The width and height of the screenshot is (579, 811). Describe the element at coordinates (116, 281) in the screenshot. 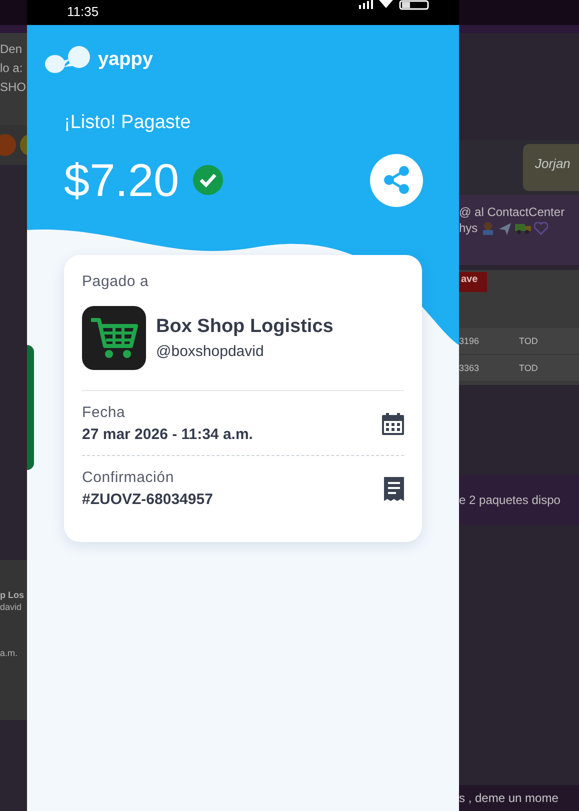

I see `paid-to-label: Pagado a` at that location.